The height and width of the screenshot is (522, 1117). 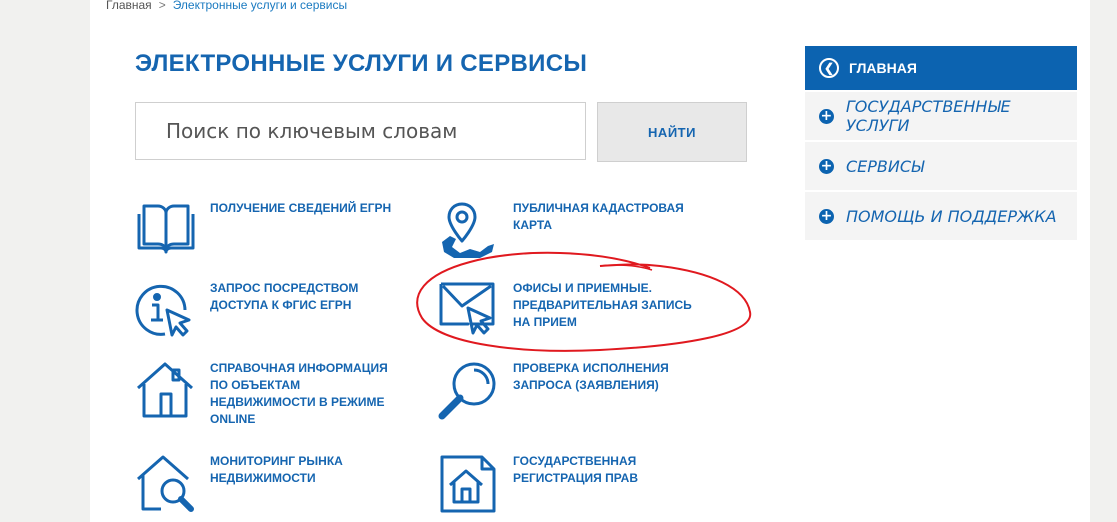 What do you see at coordinates (829, 68) in the screenshot?
I see `chevron-left-icon: ❮` at bounding box center [829, 68].